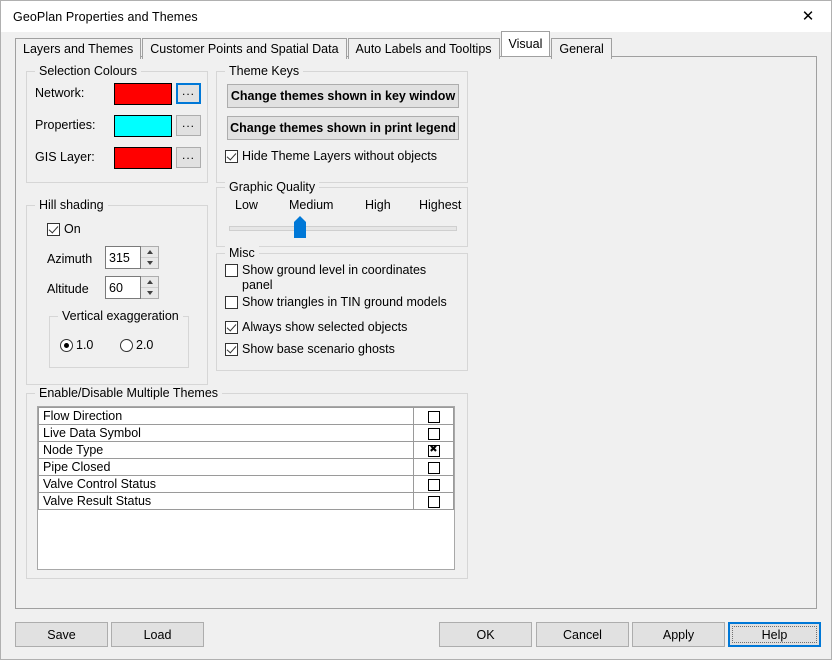 The width and height of the screenshot is (832, 660). What do you see at coordinates (342, 213) in the screenshot?
I see `group-graphic-quality: Graphic Quality Low Medium High Highest` at bounding box center [342, 213].